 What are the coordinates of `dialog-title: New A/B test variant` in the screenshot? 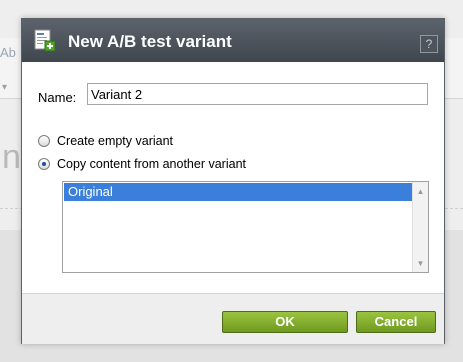 It's located at (150, 41).